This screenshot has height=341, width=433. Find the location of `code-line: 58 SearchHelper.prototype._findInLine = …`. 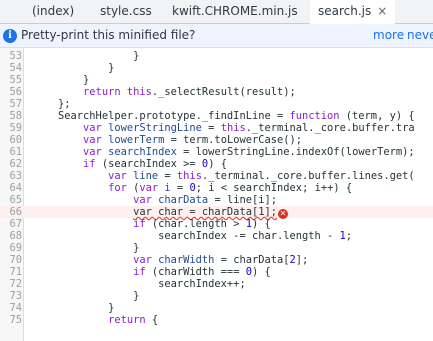

code-line: 58 SearchHelper.prototype._findInLine = … is located at coordinates (216, 116).